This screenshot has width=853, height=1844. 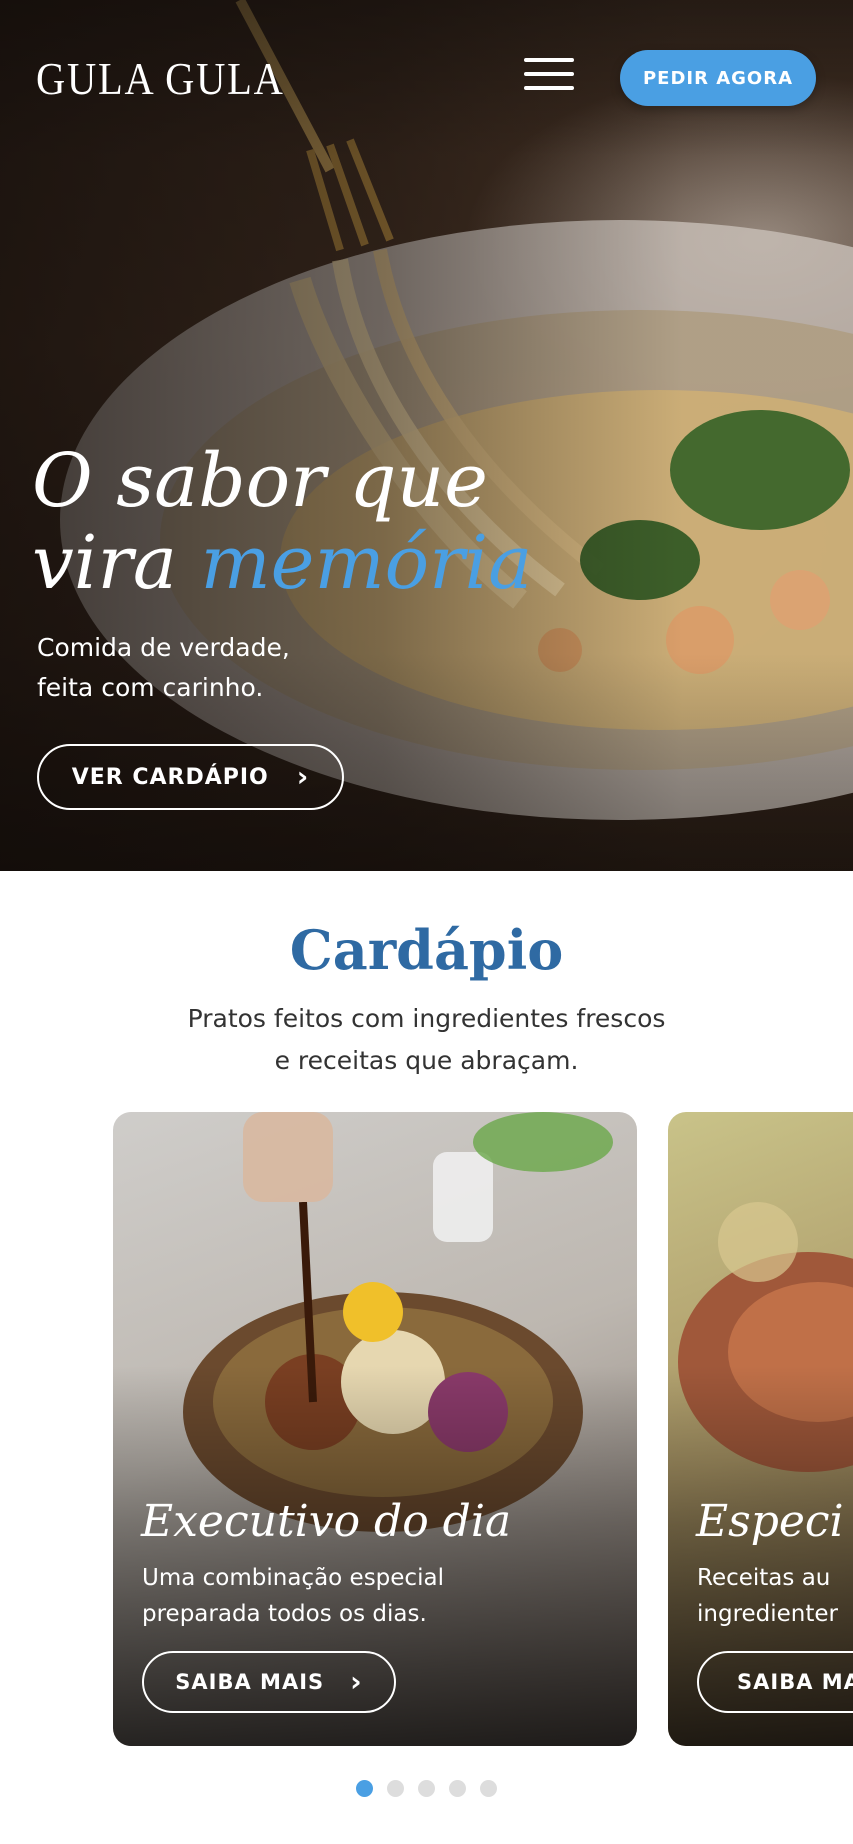 What do you see at coordinates (760, 1429) in the screenshot?
I see `menu-card: Especi Receitas au ingredienter SAIBA MA` at bounding box center [760, 1429].